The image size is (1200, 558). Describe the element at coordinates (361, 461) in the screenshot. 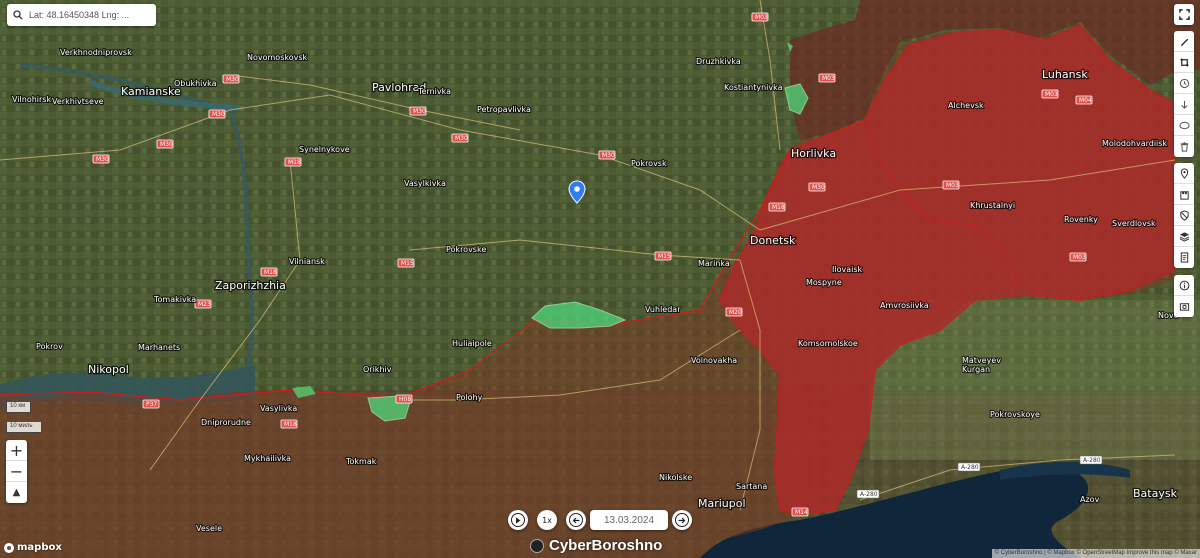

I see `city-label-tokmak: Tokmak` at that location.